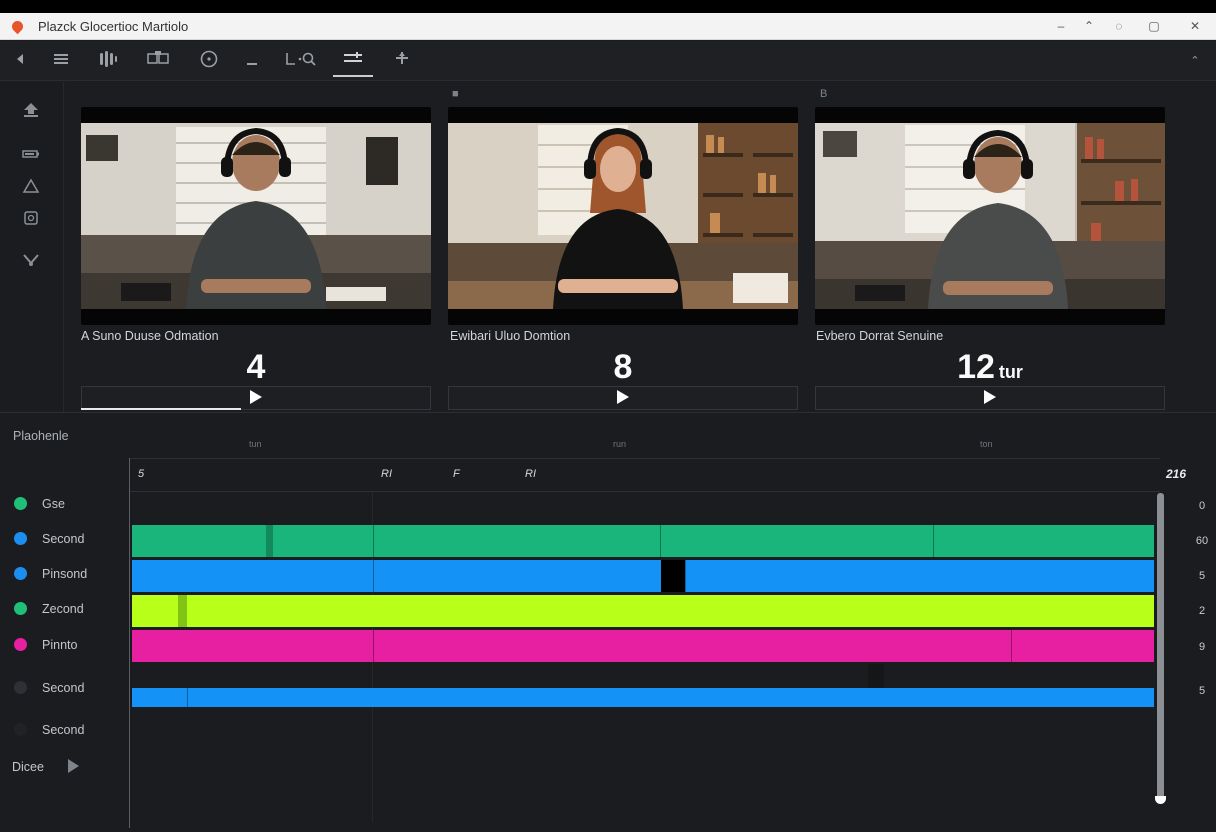 This screenshot has height=832, width=1216. What do you see at coordinates (990, 367) in the screenshot?
I see `duration-number: 12 tur` at bounding box center [990, 367].